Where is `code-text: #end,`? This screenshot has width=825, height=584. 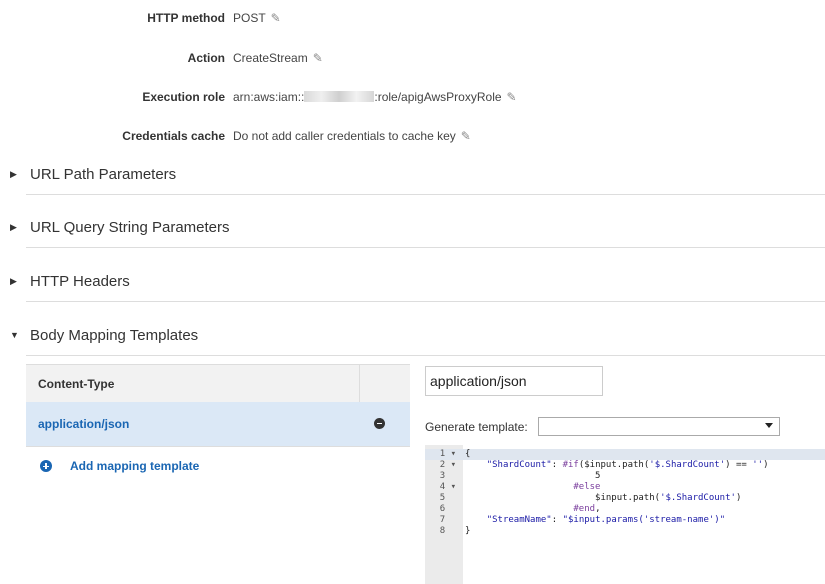 code-text: #end, is located at coordinates (587, 509).